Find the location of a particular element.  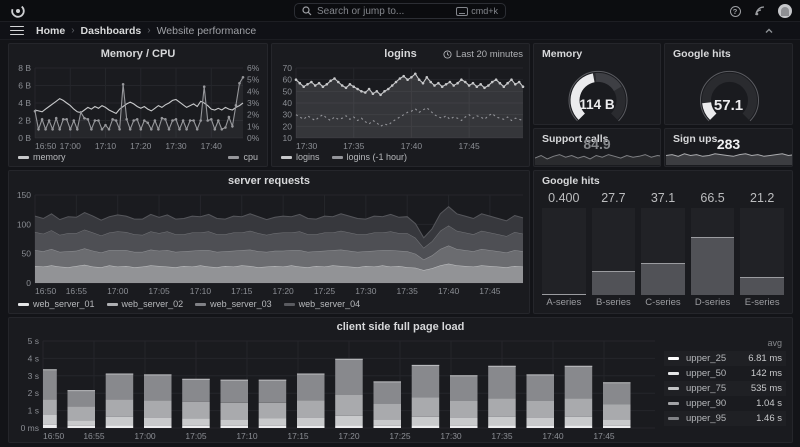

bar-gauge-column: 0.400 A-series is located at coordinates (564, 249).